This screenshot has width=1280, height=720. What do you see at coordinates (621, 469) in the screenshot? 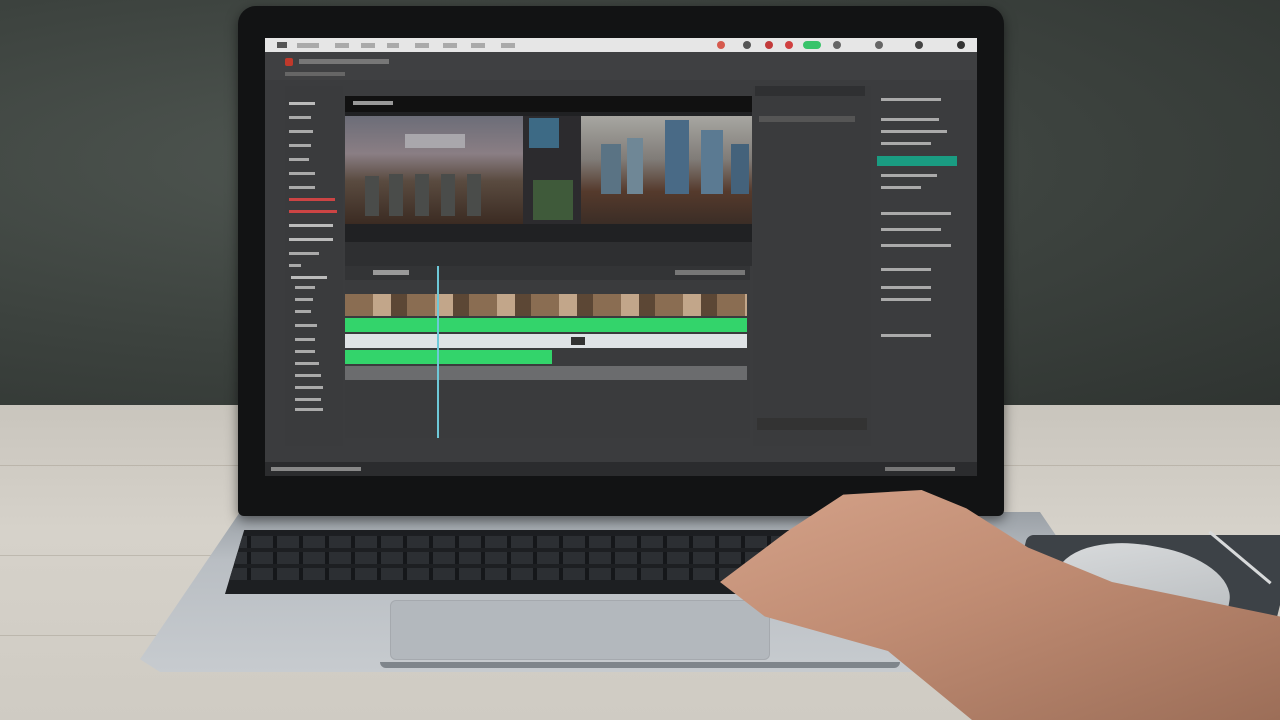
I see `status-bar` at bounding box center [621, 469].